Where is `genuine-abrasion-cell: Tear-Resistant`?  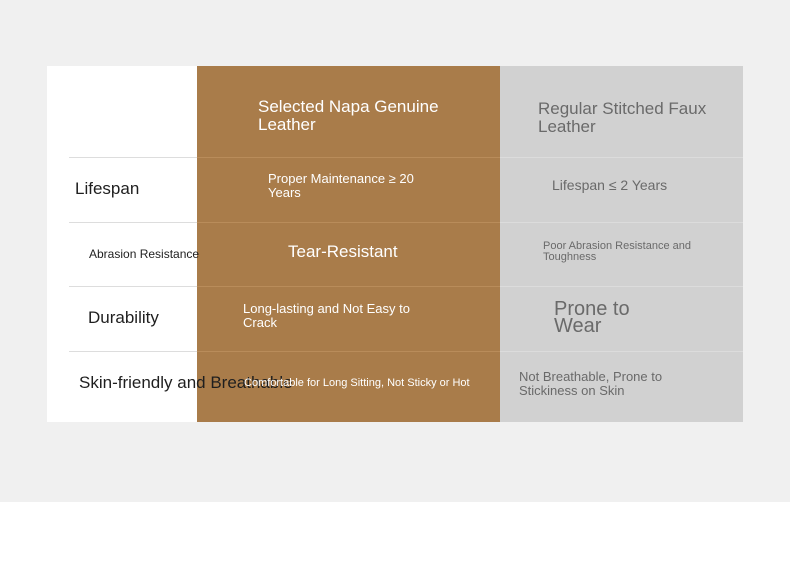 genuine-abrasion-cell: Tear-Resistant is located at coordinates (343, 251).